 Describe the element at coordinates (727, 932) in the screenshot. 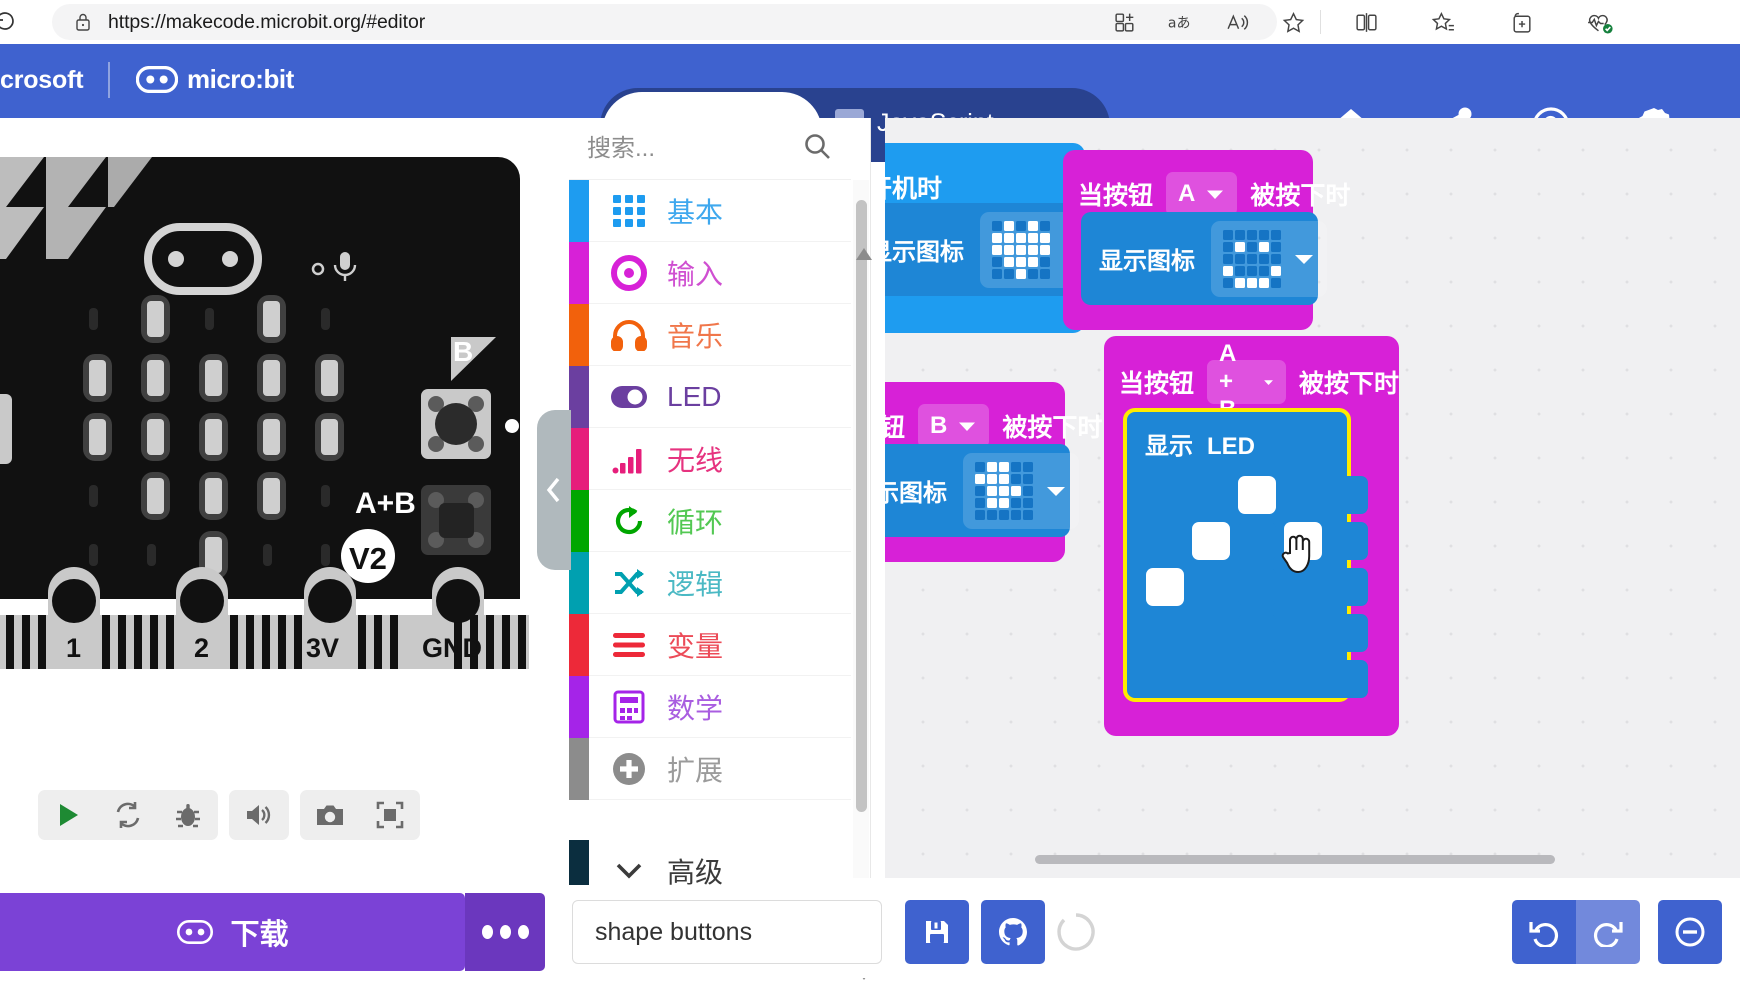

I see `project-name-input` at that location.